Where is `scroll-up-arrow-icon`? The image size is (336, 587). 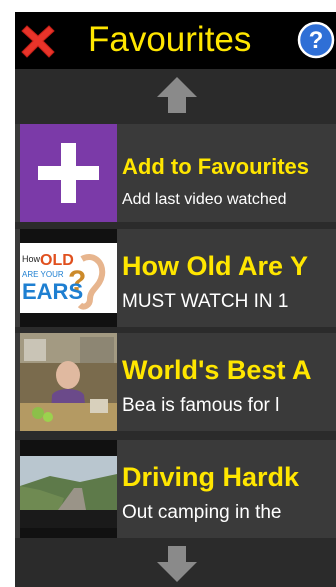
scroll-up-arrow-icon is located at coordinates (177, 95).